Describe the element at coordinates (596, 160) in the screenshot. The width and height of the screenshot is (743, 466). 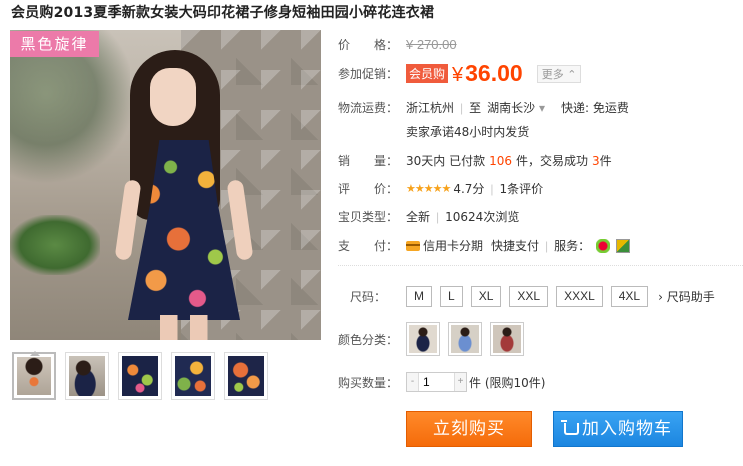
I see `success-count: 3` at that location.